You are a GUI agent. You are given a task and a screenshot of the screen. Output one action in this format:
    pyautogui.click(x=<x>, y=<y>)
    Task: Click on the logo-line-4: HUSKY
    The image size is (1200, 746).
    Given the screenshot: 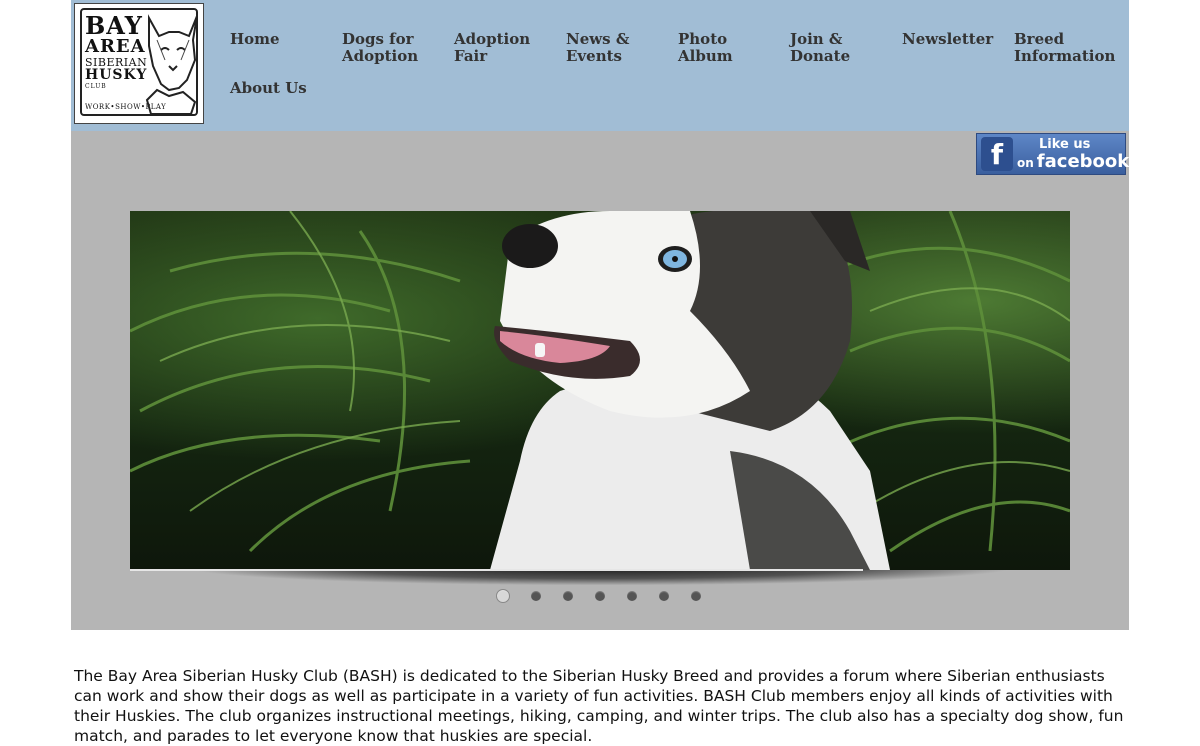 What is the action you would take?
    pyautogui.click(x=116, y=75)
    